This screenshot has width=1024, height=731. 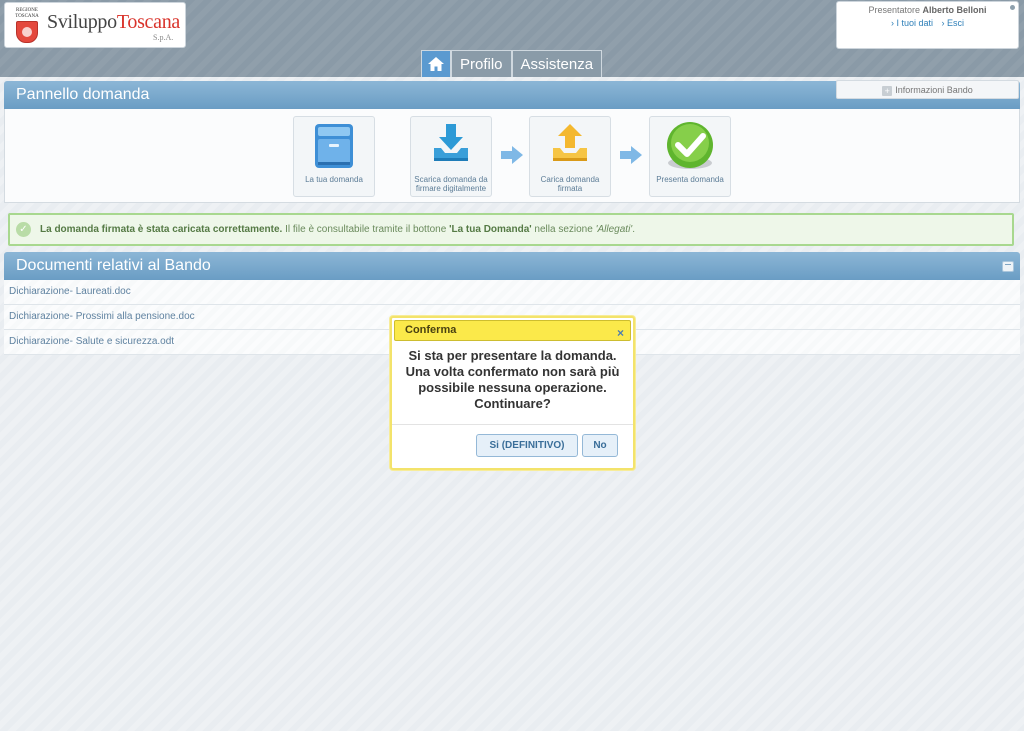 What do you see at coordinates (27, 32) in the screenshot?
I see `emblem-icon` at bounding box center [27, 32].